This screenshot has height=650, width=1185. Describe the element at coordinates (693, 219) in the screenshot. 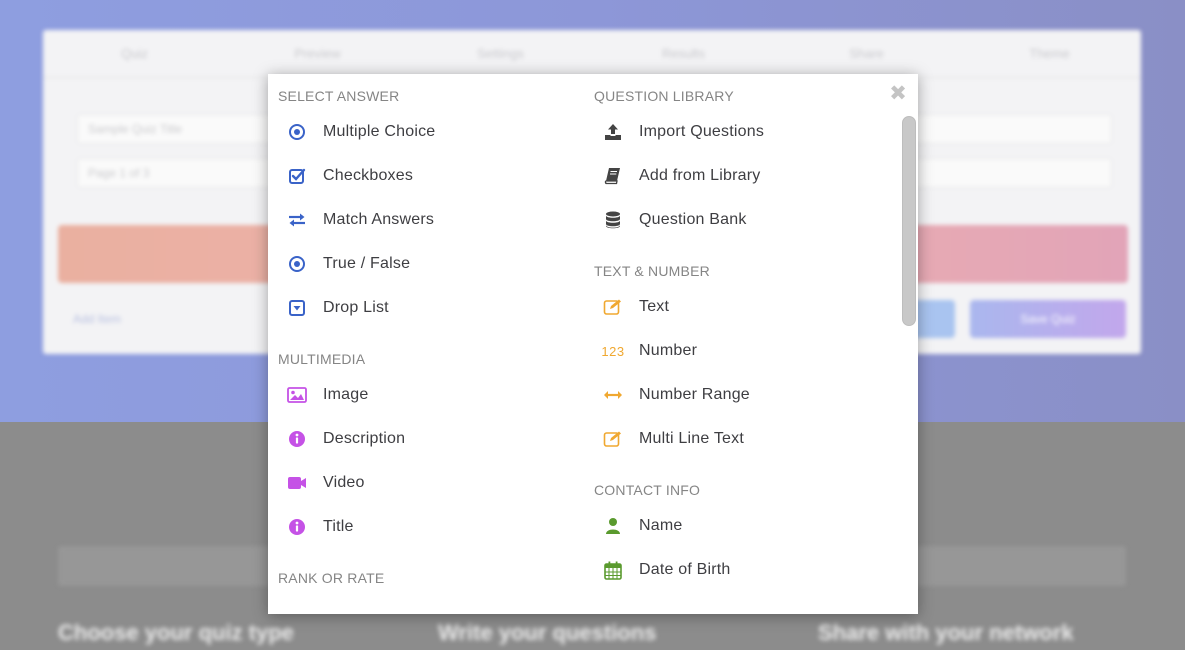

I see `menu-item-label: Question Bank` at that location.